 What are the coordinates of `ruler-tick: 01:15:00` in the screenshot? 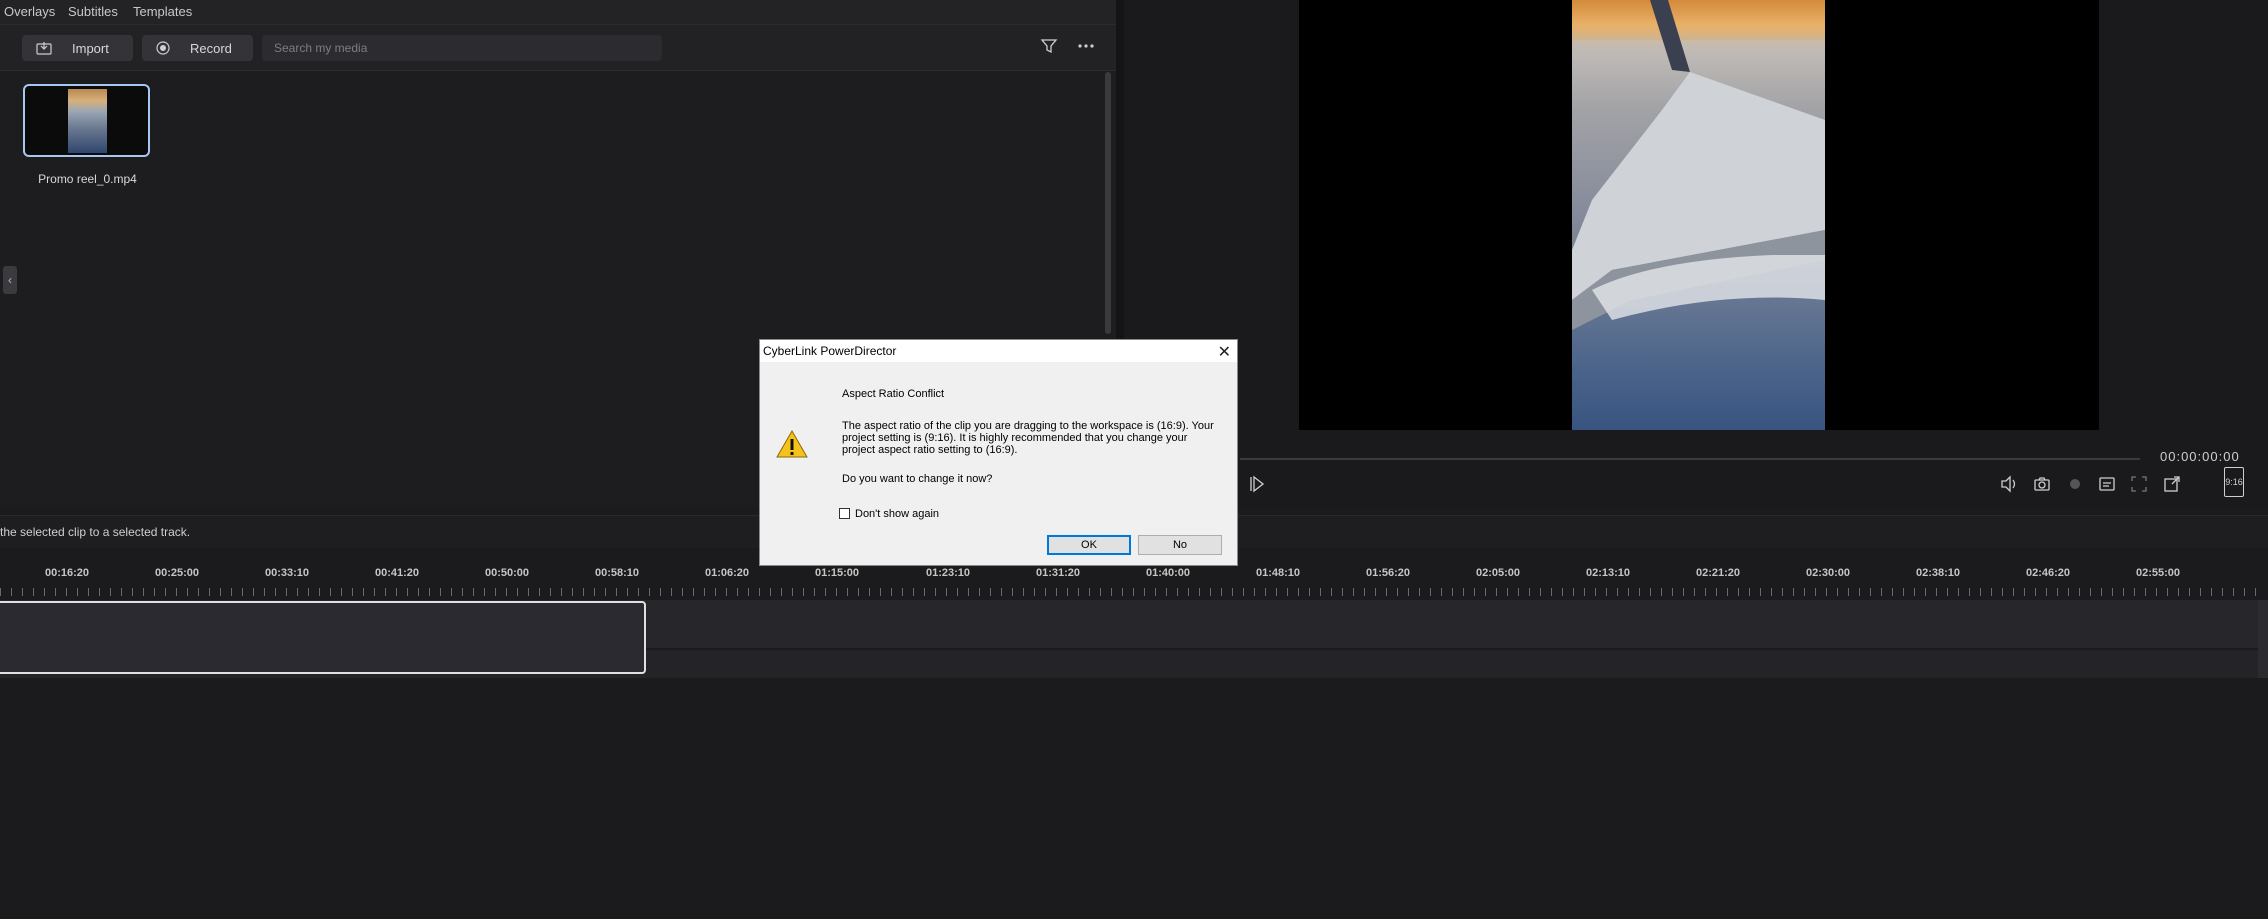 It's located at (837, 573).